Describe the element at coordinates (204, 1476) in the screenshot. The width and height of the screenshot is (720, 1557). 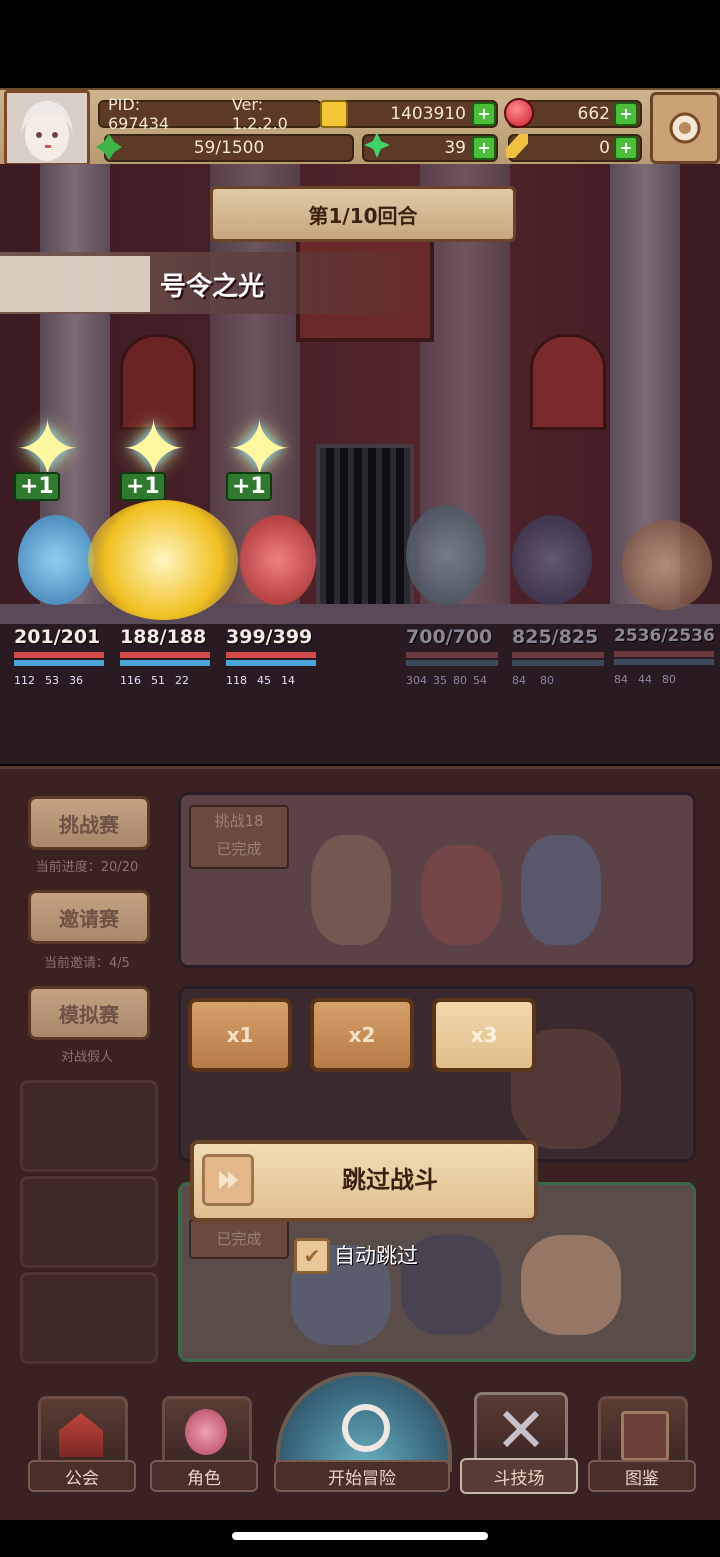
I see `nav-characters-label: 角色` at that location.